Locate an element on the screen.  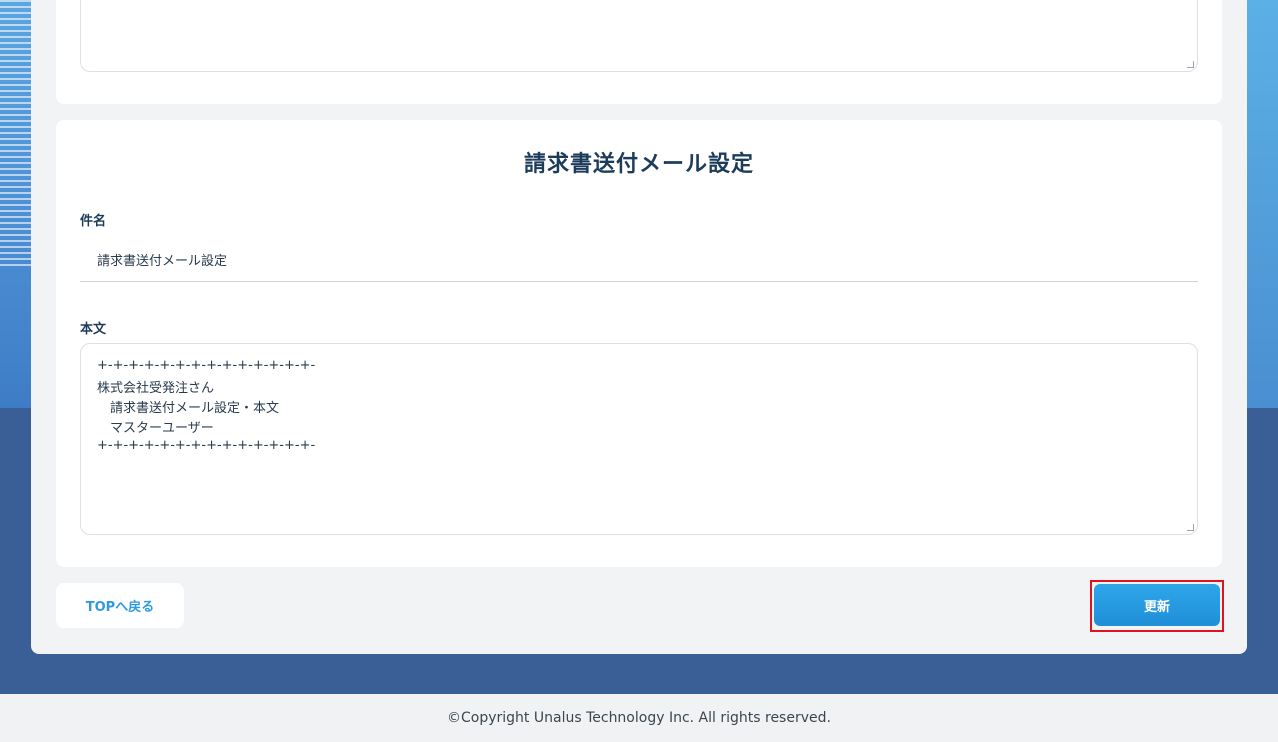
subject-label: 件名 is located at coordinates (93, 221).